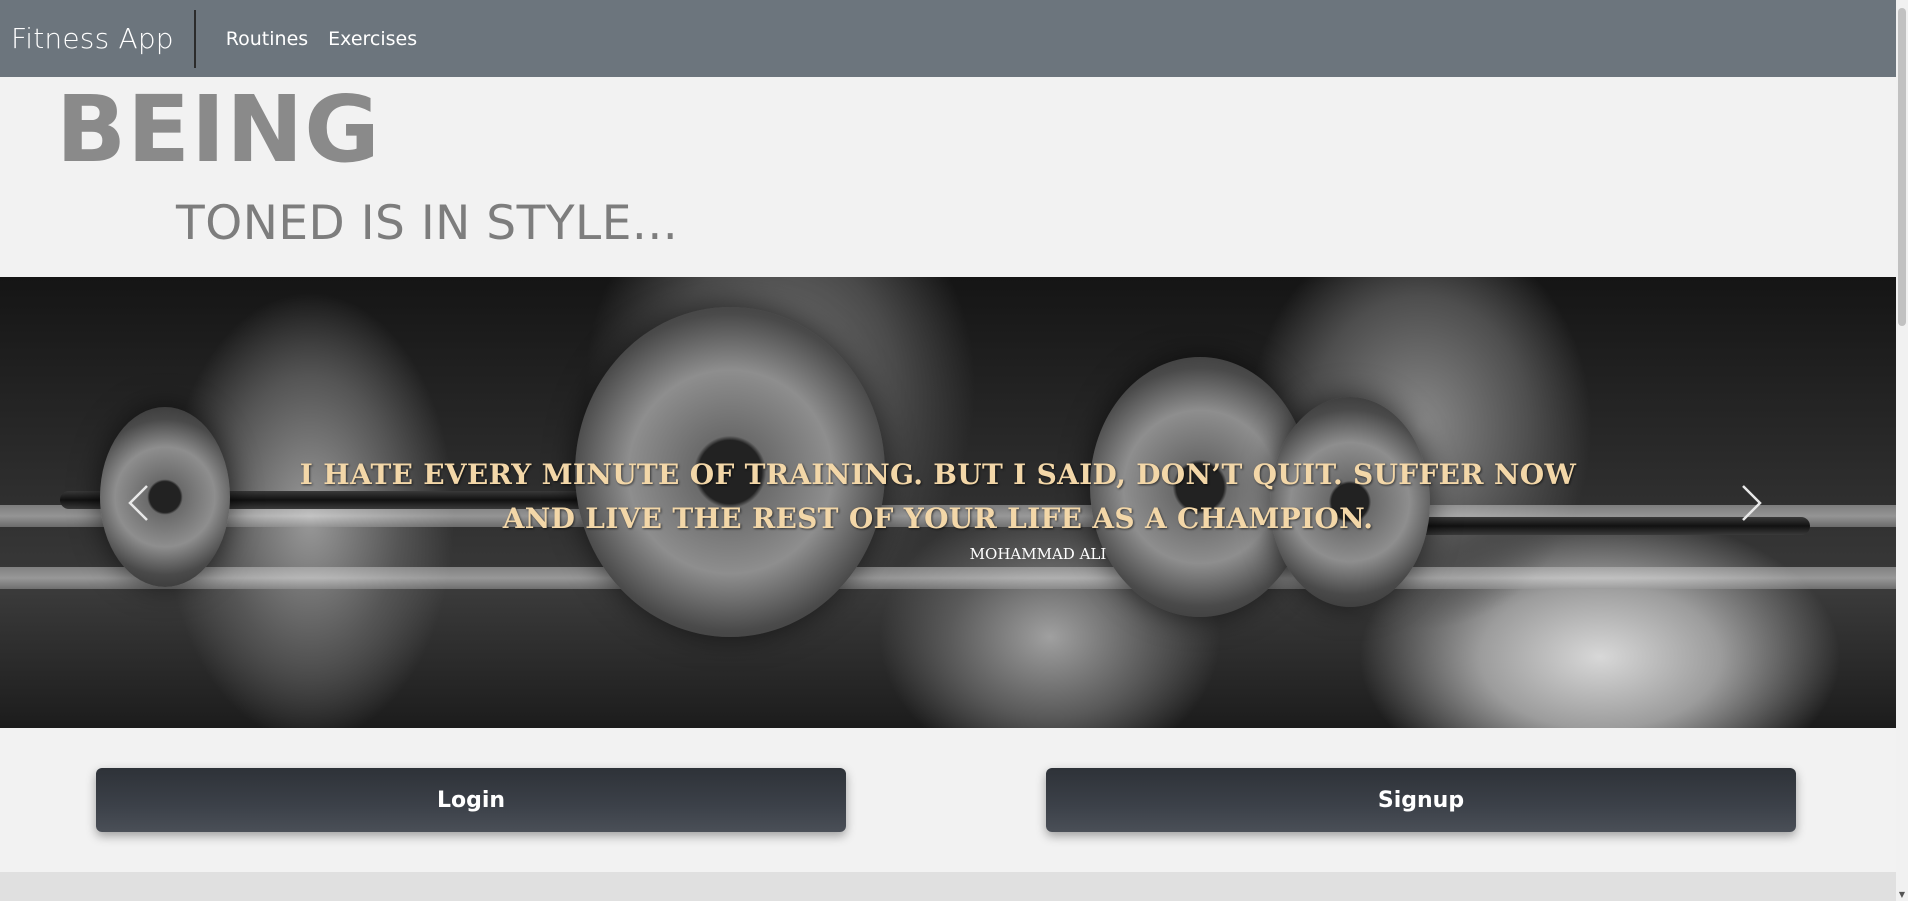 The width and height of the screenshot is (1908, 901). What do you see at coordinates (1421, 800) in the screenshot?
I see `signup-button: Signup` at bounding box center [1421, 800].